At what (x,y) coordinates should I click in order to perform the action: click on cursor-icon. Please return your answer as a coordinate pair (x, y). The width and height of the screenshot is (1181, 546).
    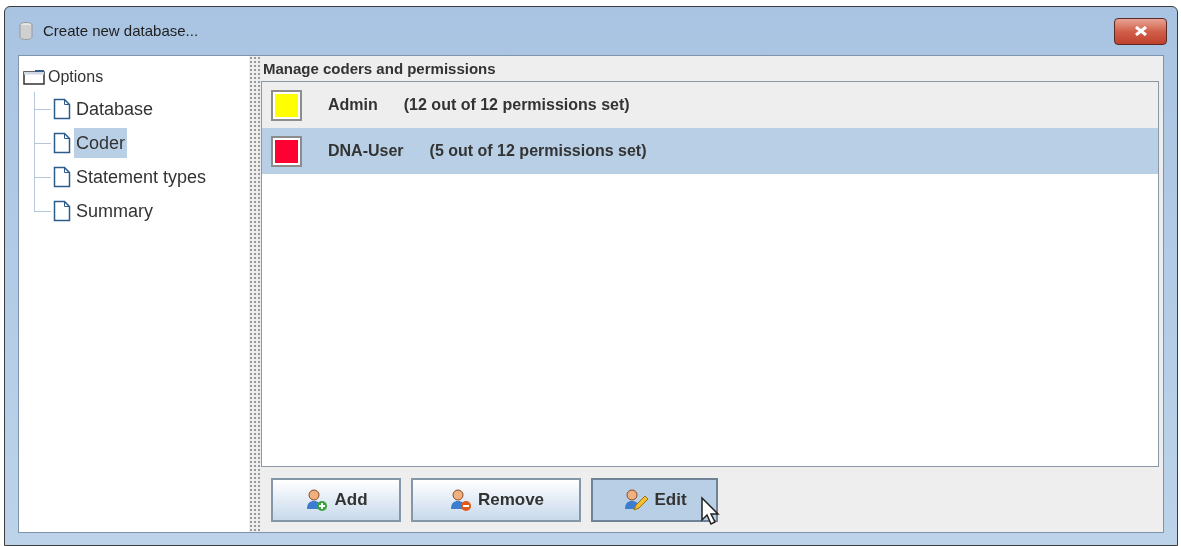
    Looking at the image, I should click on (711, 511).